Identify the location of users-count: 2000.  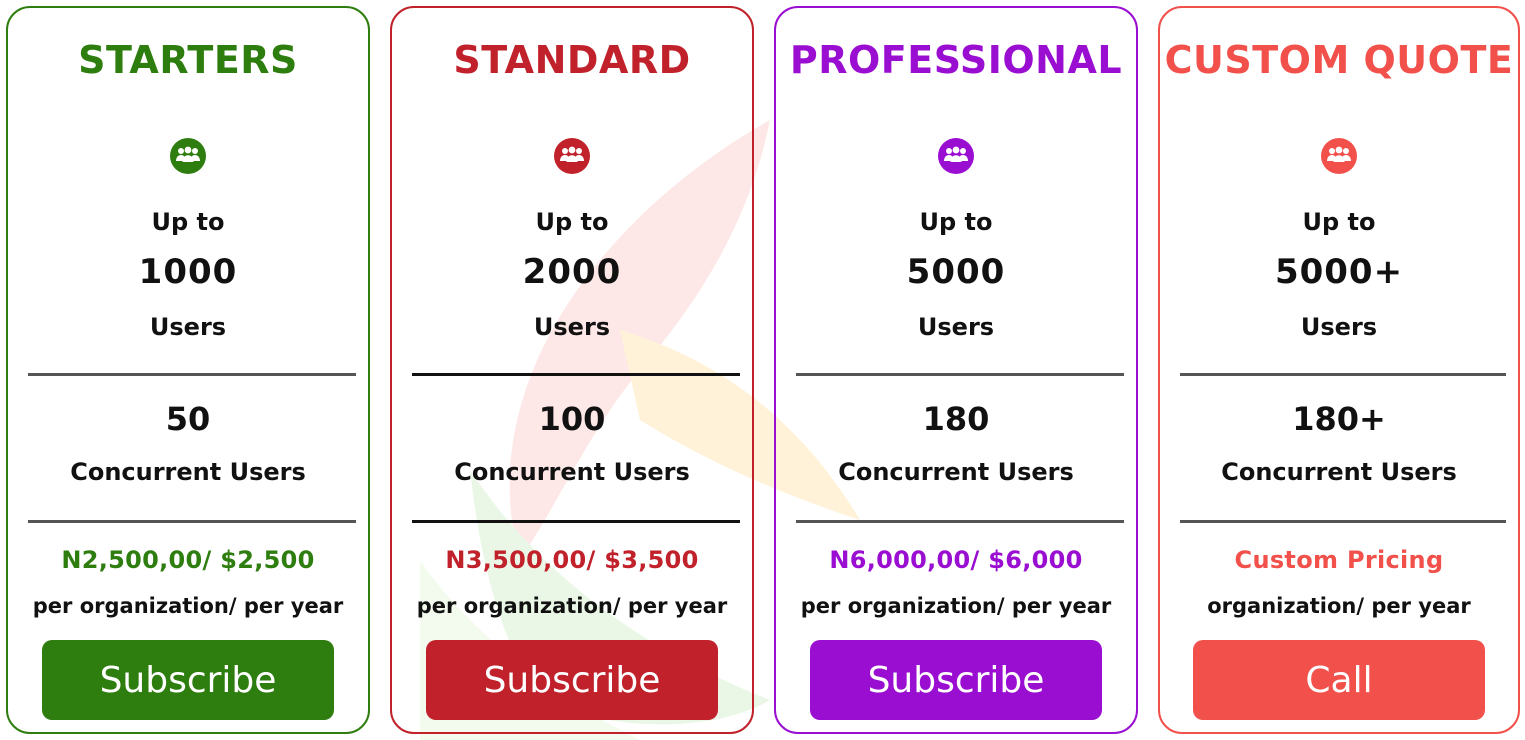
(572, 272).